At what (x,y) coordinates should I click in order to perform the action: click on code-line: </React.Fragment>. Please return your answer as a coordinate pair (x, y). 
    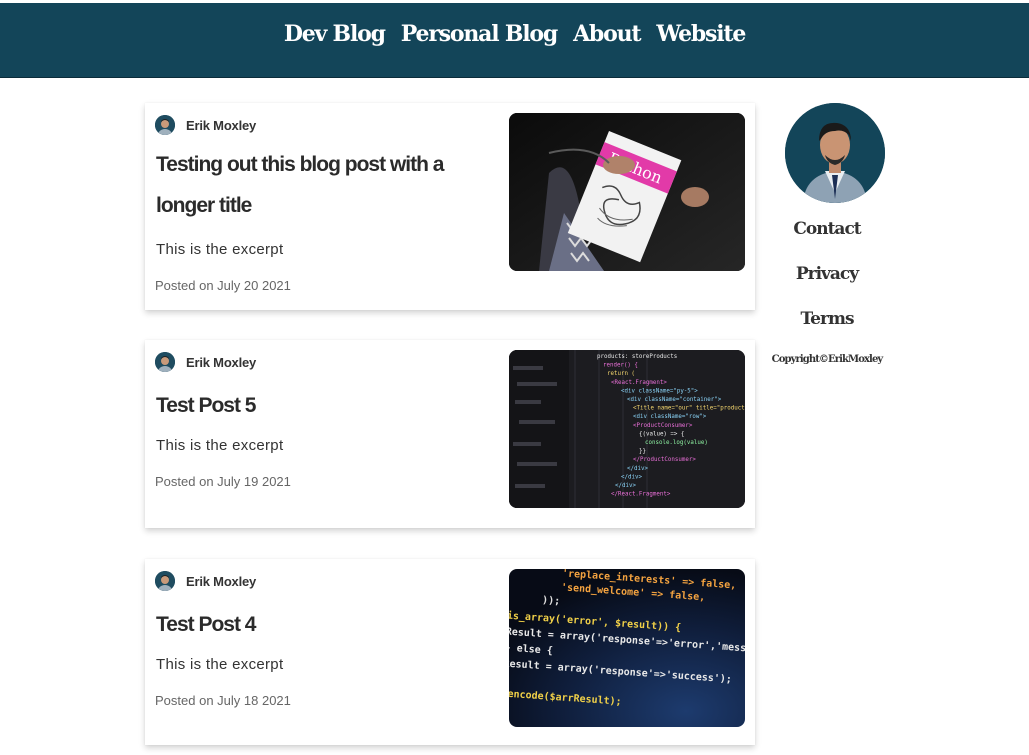
    Looking at the image, I should click on (641, 495).